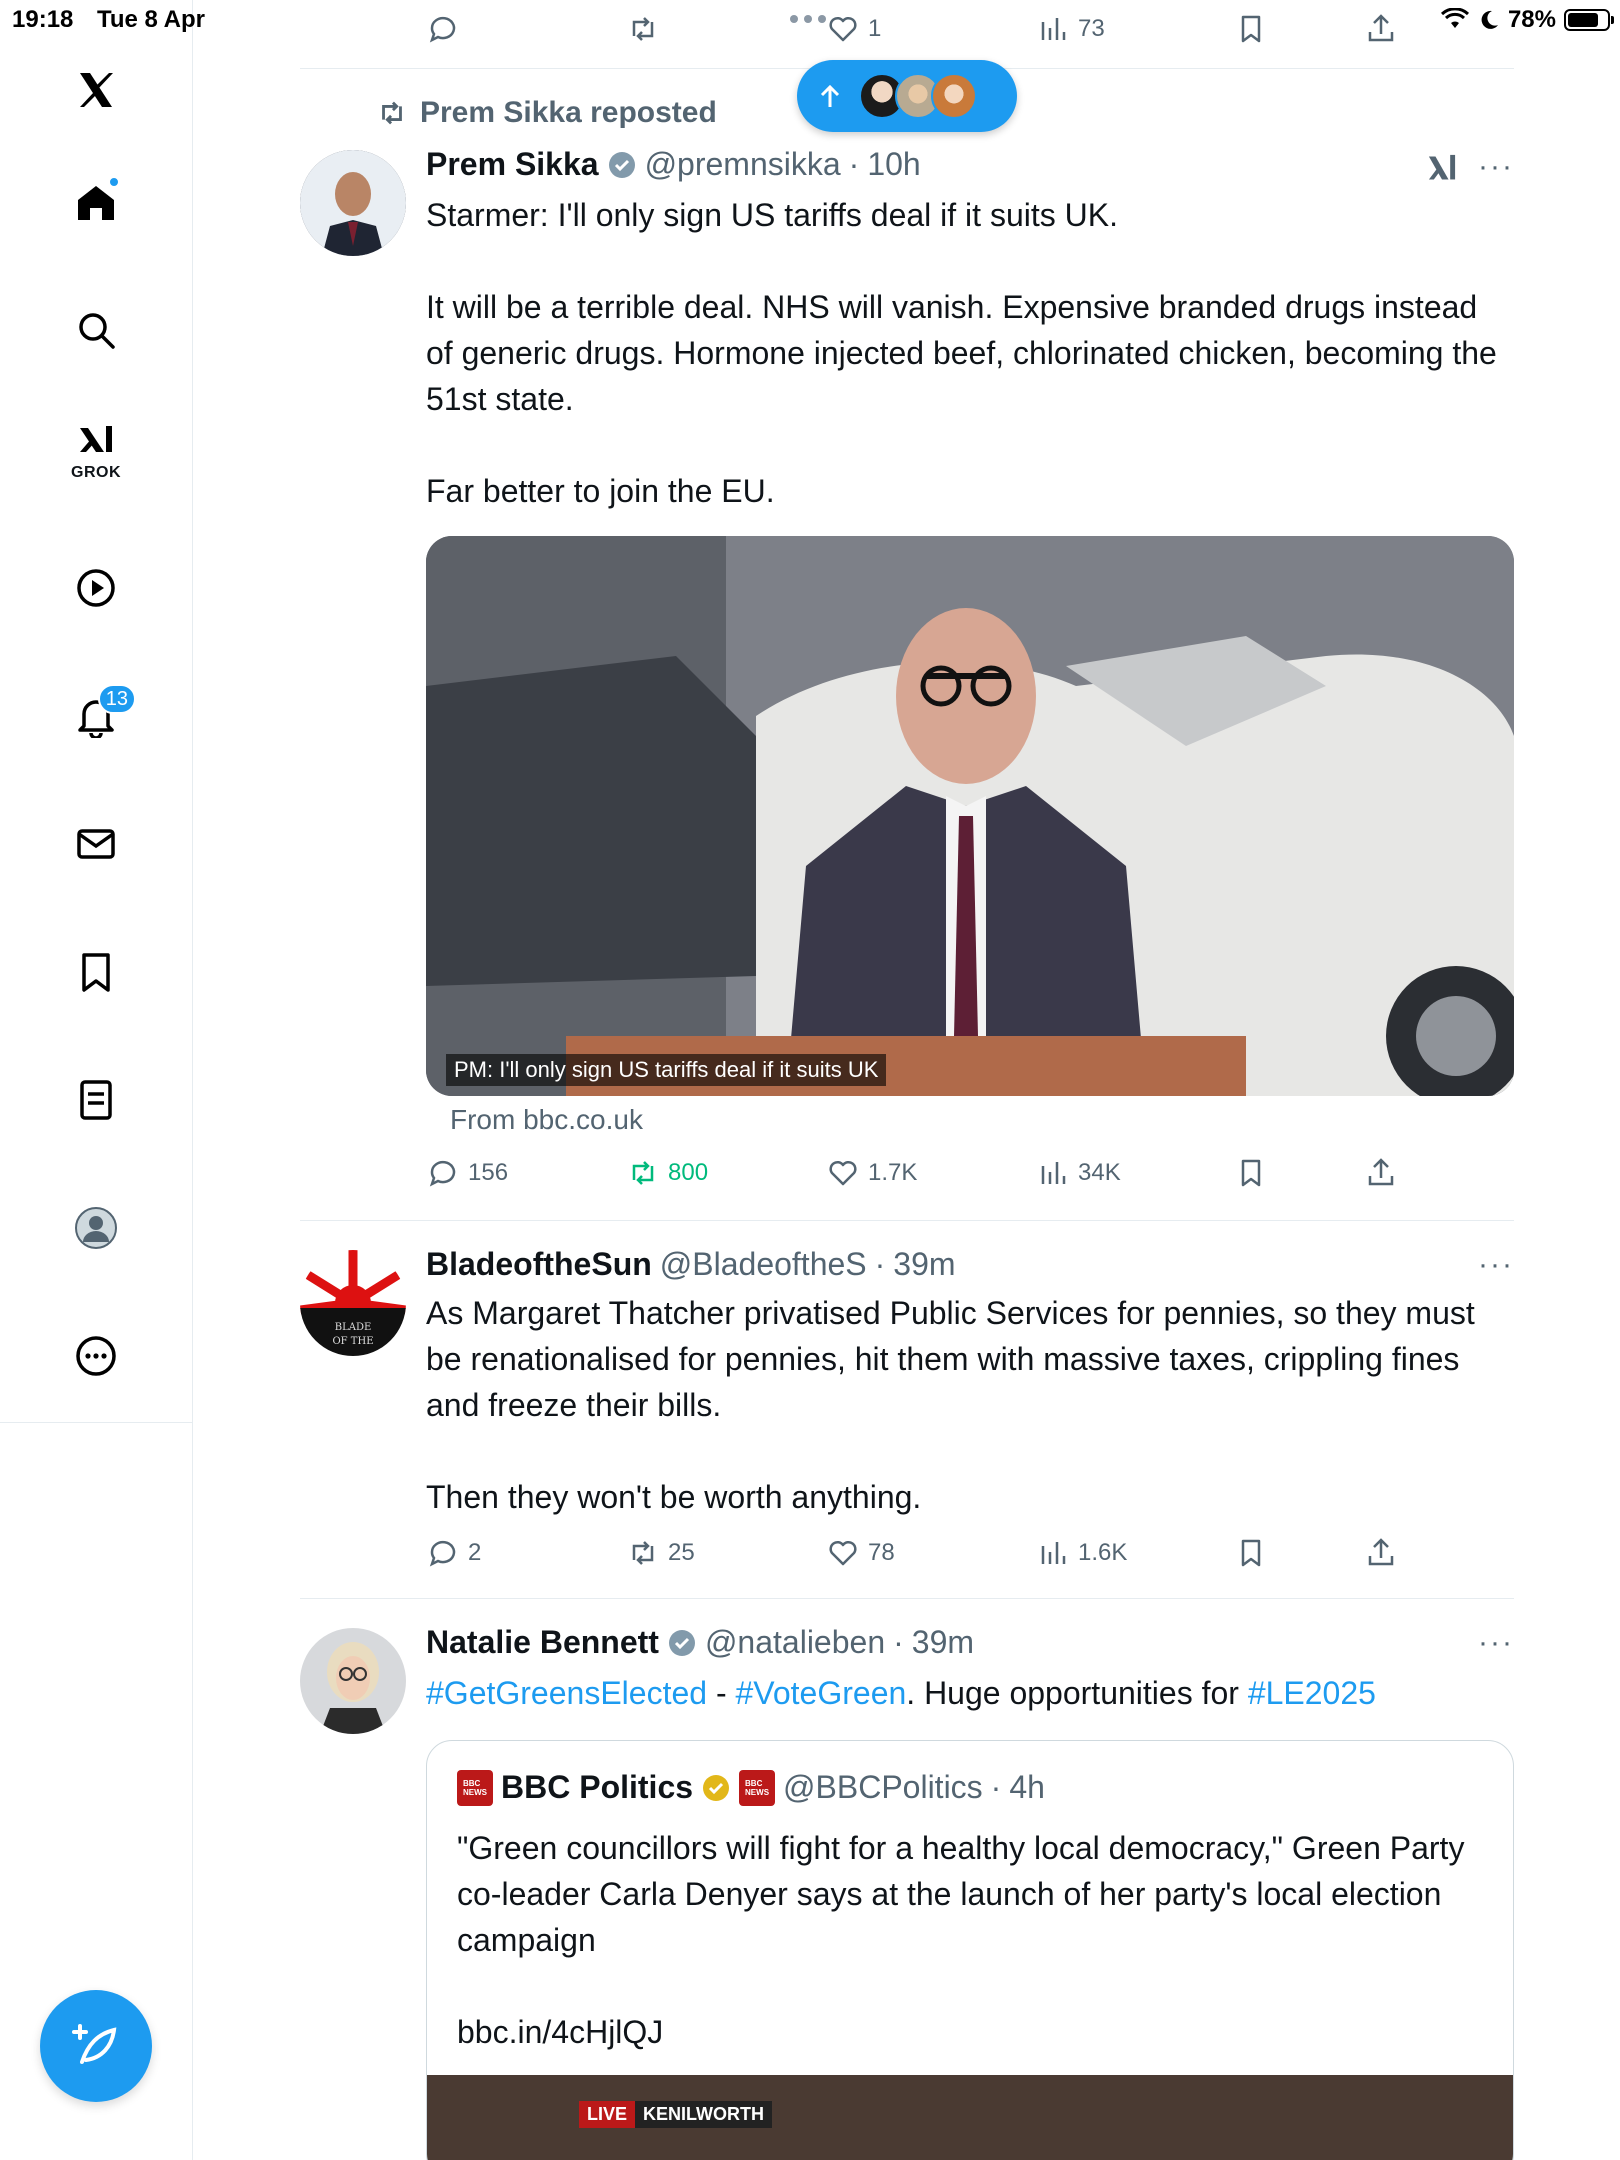 This screenshot has width=1620, height=2160. What do you see at coordinates (1099, 1172) in the screenshot?
I see `view-count: 34K` at bounding box center [1099, 1172].